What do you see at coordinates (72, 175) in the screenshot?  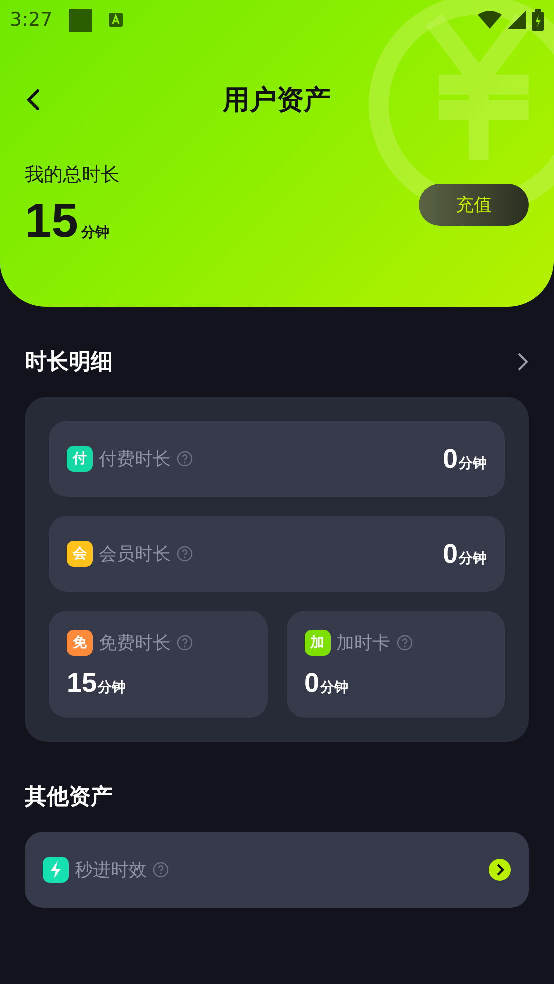 I see `total-label: 我的总时长` at bounding box center [72, 175].